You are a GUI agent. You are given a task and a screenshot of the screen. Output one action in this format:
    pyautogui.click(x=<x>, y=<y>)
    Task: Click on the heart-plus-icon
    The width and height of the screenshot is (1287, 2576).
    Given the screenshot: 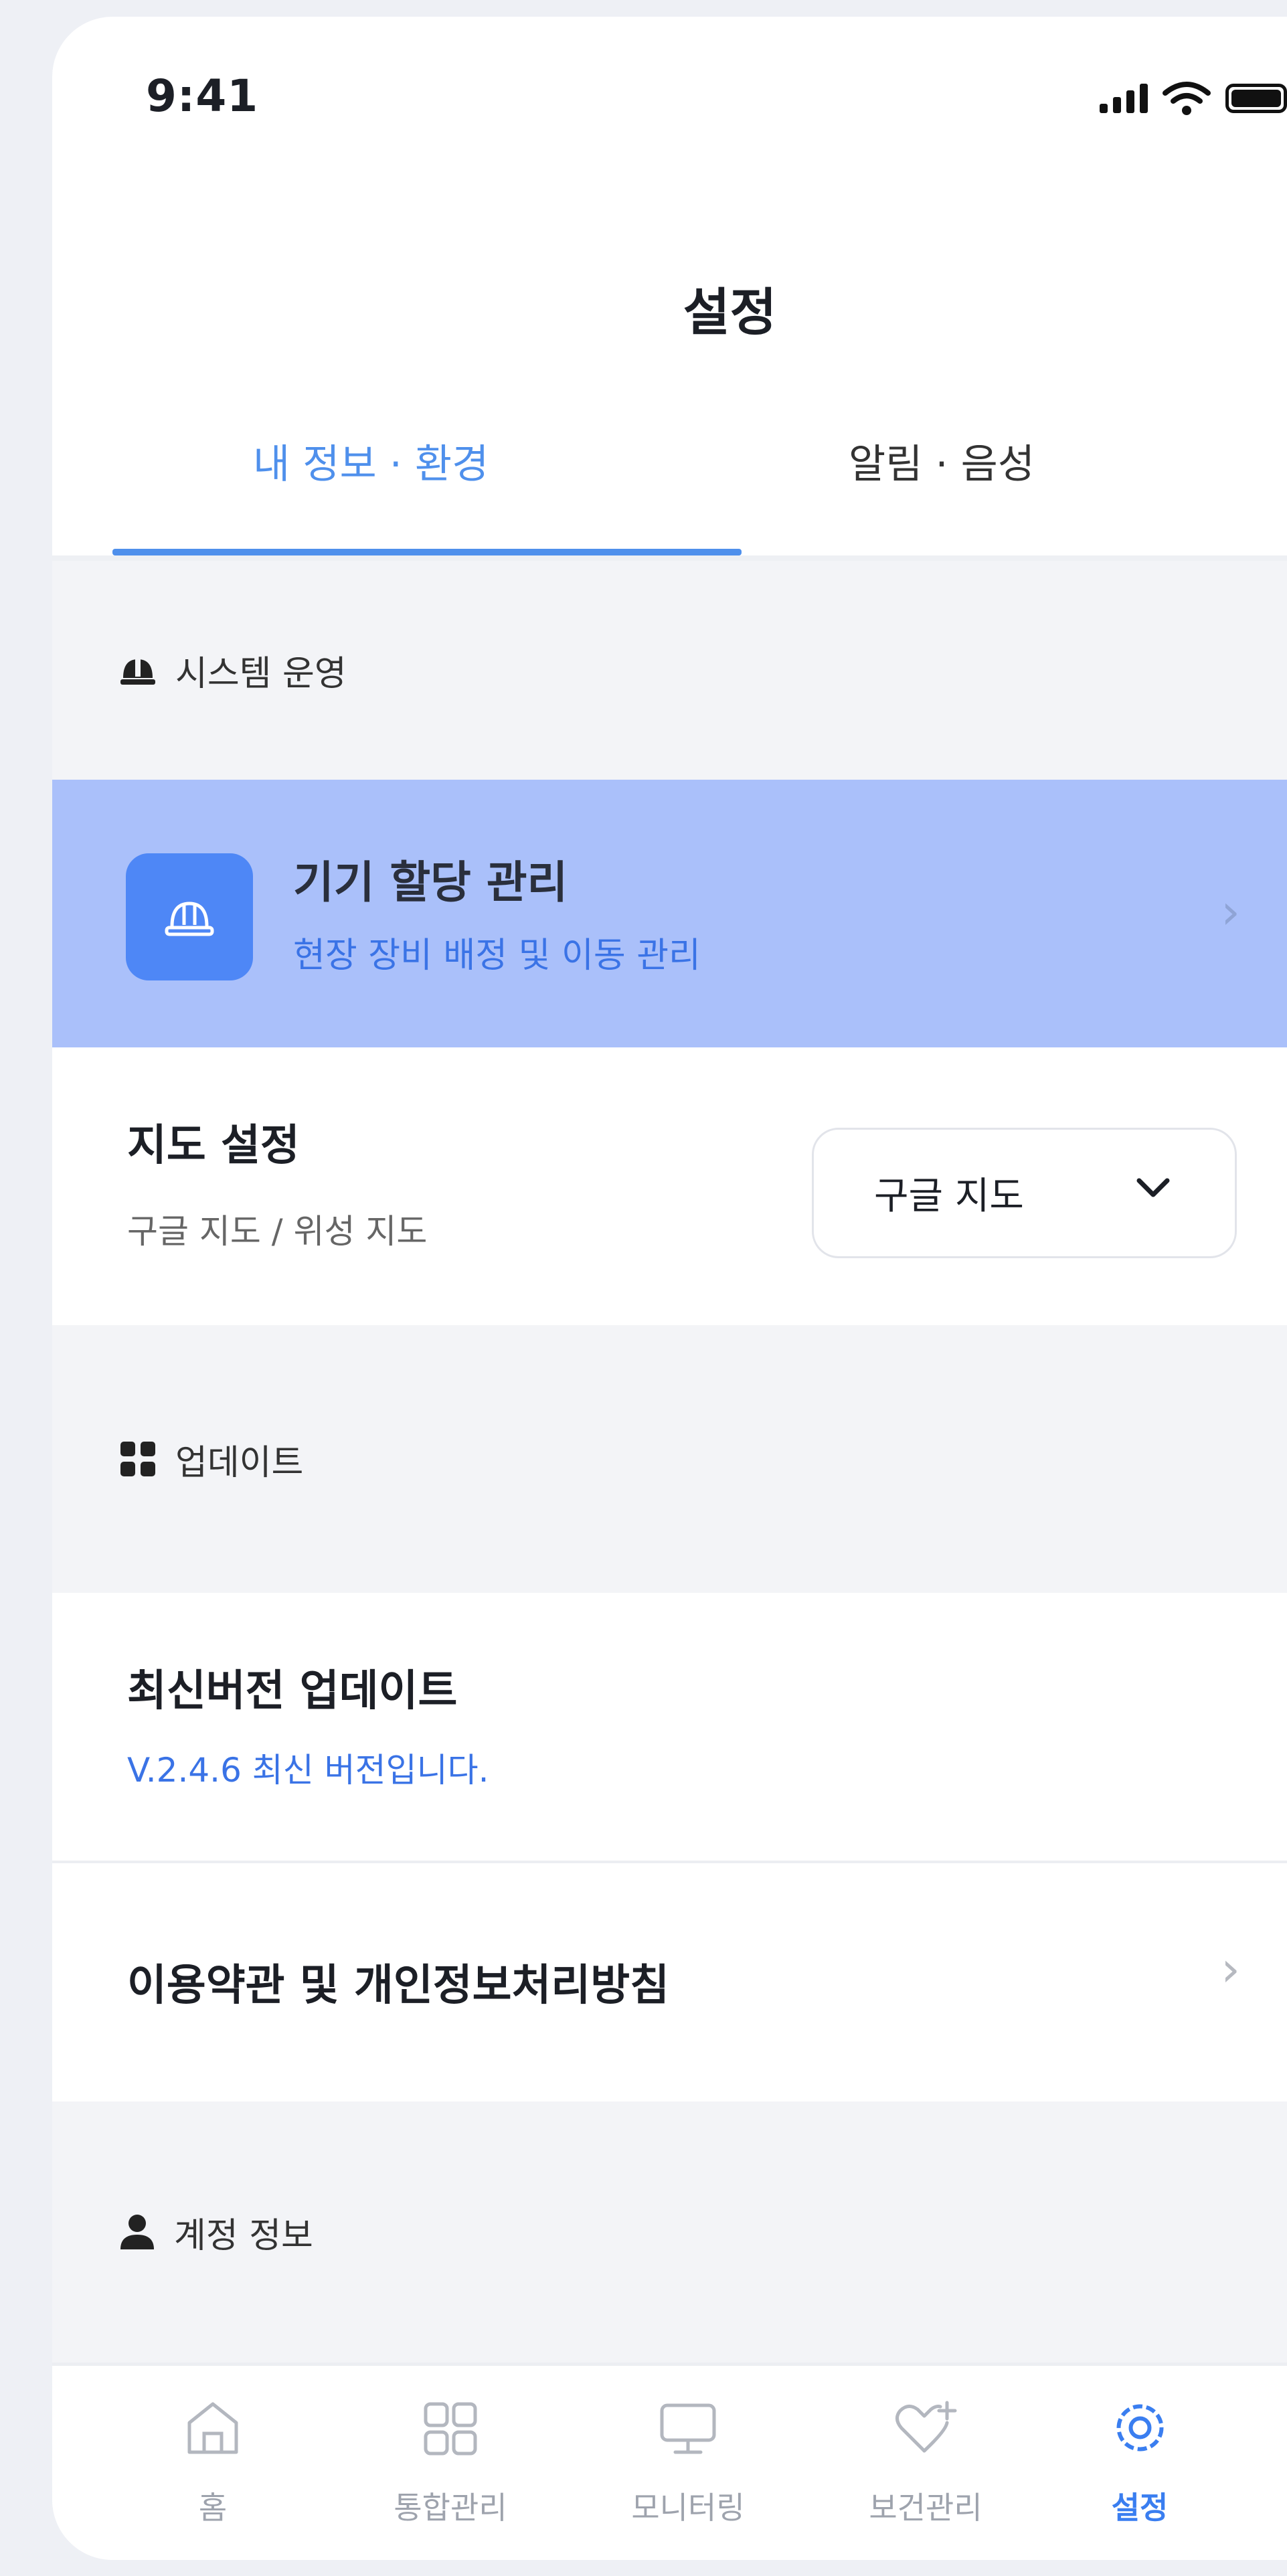 What is the action you would take?
    pyautogui.click(x=926, y=2427)
    